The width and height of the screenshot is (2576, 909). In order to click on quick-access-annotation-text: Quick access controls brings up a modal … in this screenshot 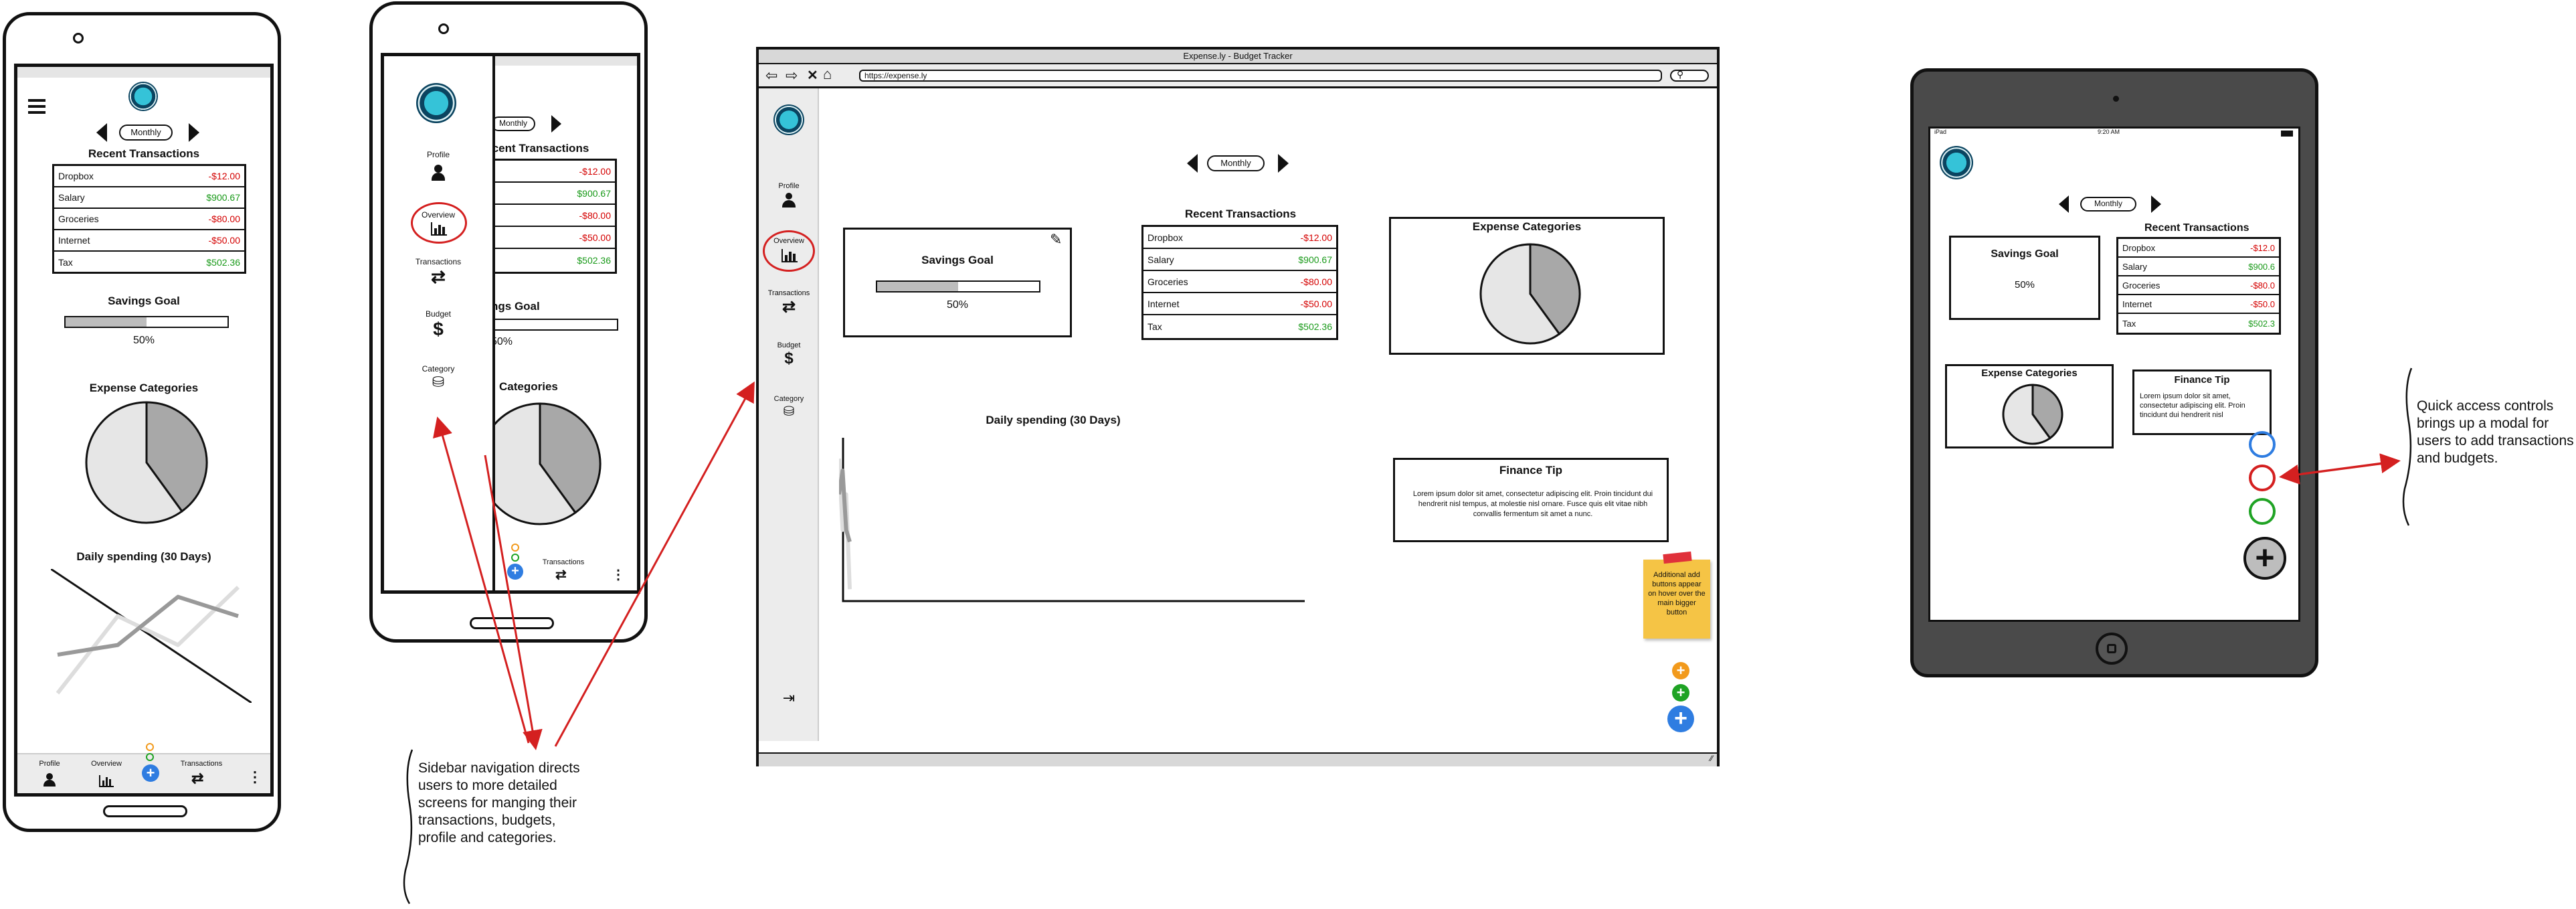, I will do `click(2495, 432)`.